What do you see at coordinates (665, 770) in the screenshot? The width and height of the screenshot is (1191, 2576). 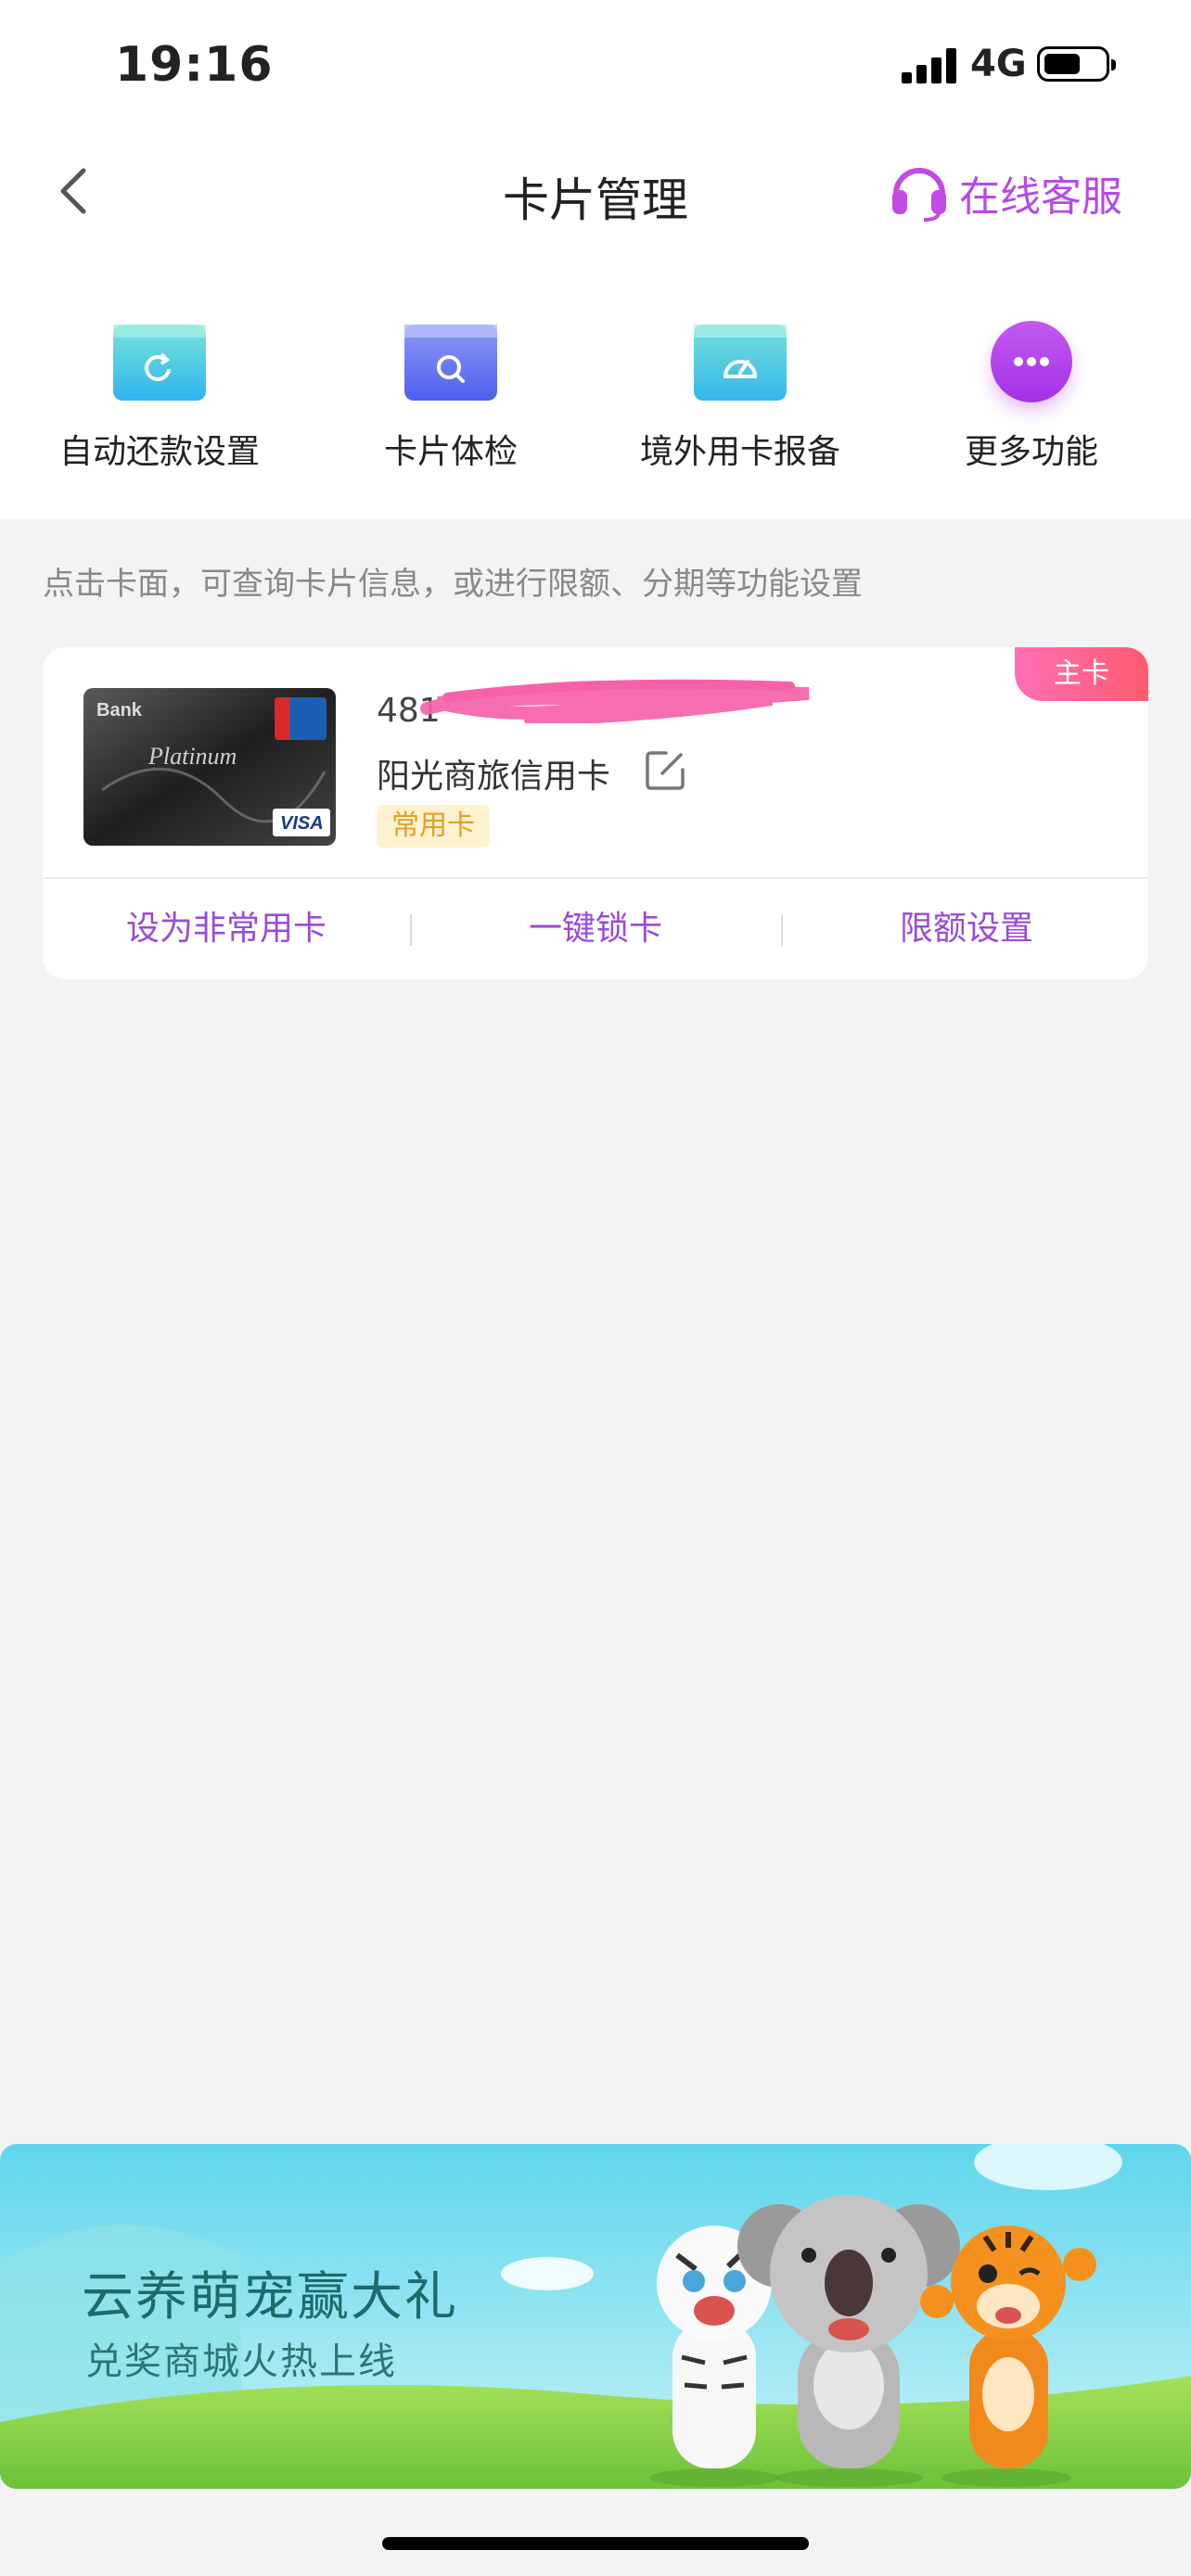 I see `edit-icon` at bounding box center [665, 770].